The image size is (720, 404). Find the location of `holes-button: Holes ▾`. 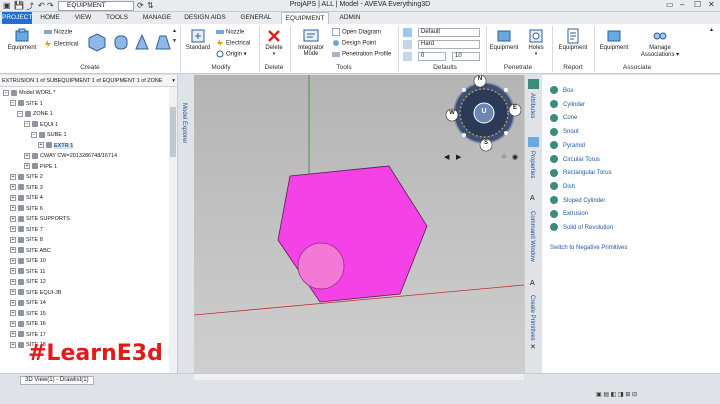

holes-button: Holes ▾ is located at coordinates (536, 42).